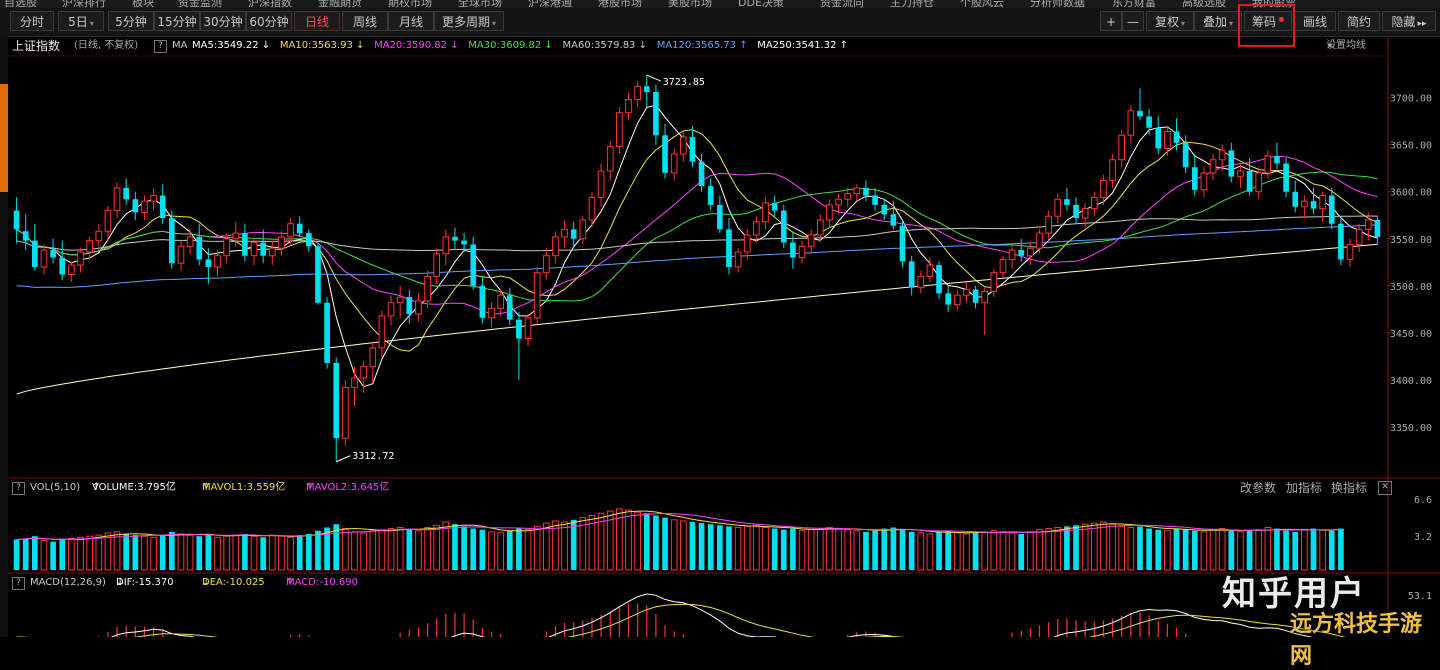 The image size is (1440, 670). I want to click on change-params-button: 改参数, so click(1258, 488).